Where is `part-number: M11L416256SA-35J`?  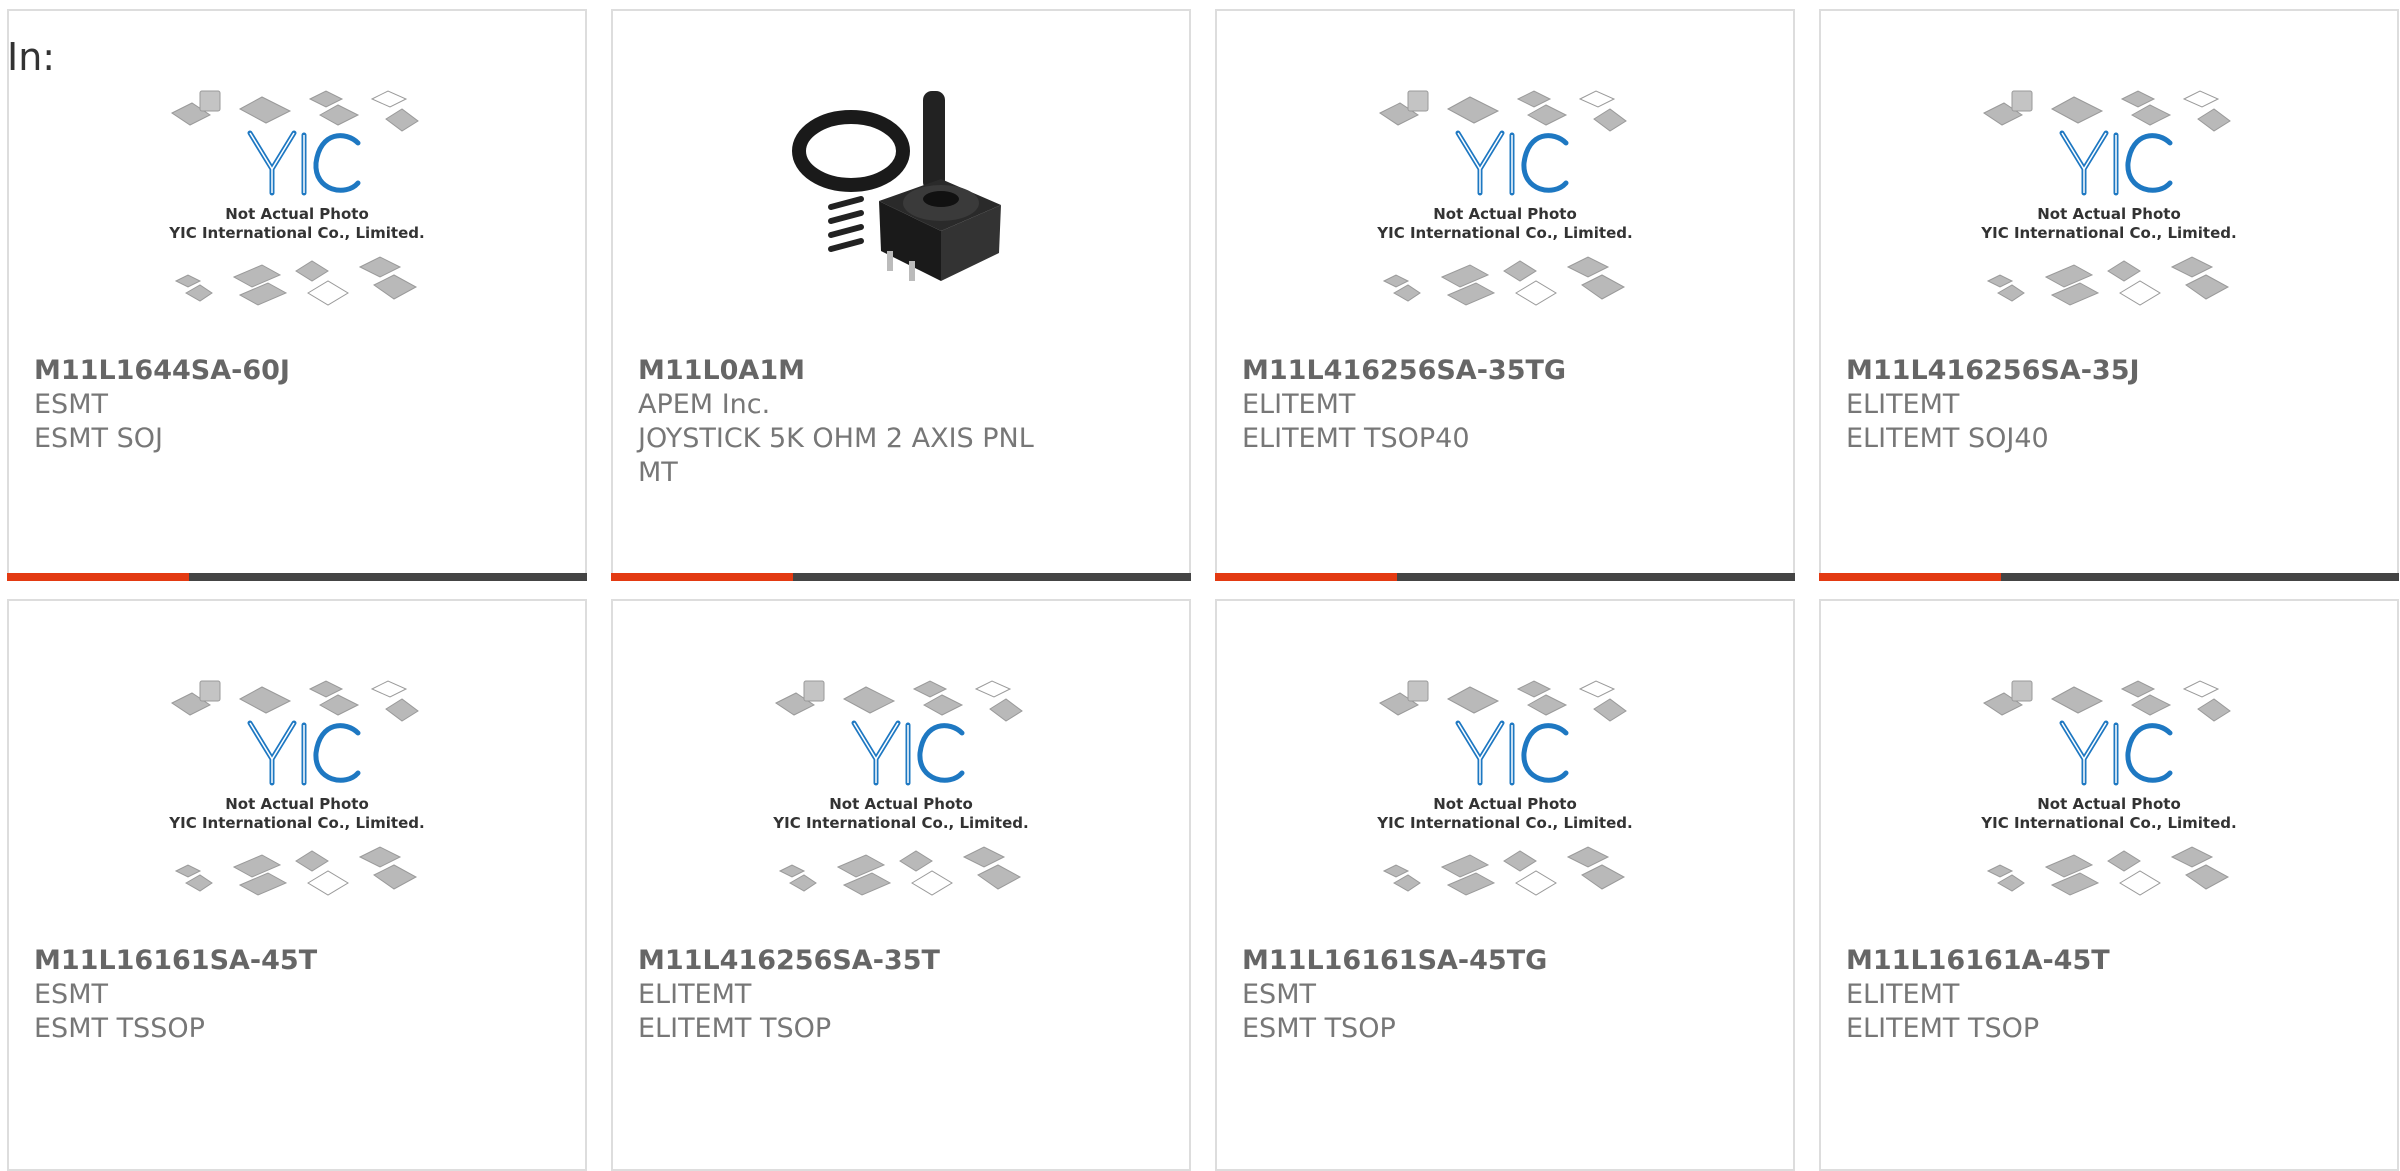
part-number: M11L416256SA-35J is located at coordinates (2061, 371).